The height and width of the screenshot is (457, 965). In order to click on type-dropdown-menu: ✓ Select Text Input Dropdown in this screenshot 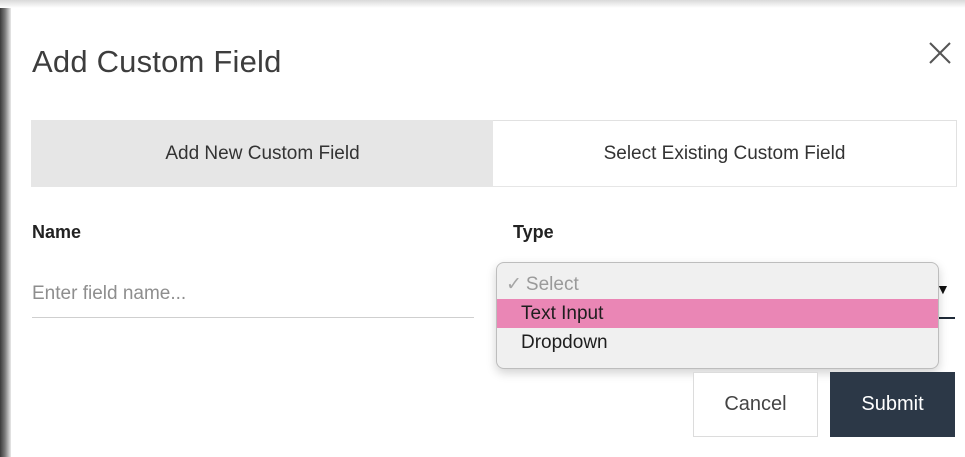, I will do `click(717, 315)`.